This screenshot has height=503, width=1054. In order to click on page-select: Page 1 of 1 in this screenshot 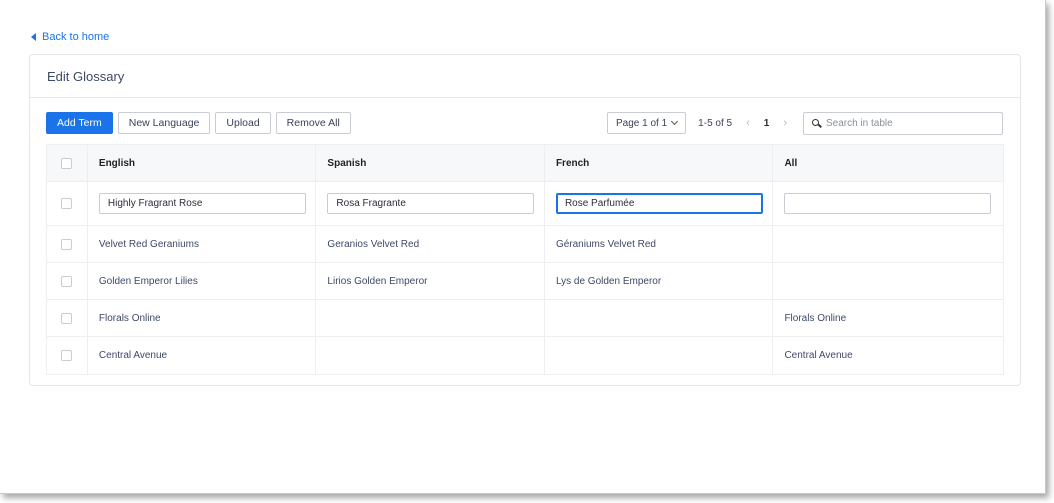, I will do `click(647, 123)`.